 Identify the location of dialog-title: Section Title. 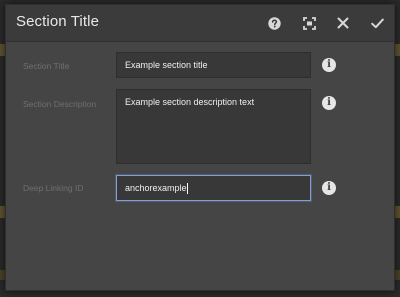
(58, 21).